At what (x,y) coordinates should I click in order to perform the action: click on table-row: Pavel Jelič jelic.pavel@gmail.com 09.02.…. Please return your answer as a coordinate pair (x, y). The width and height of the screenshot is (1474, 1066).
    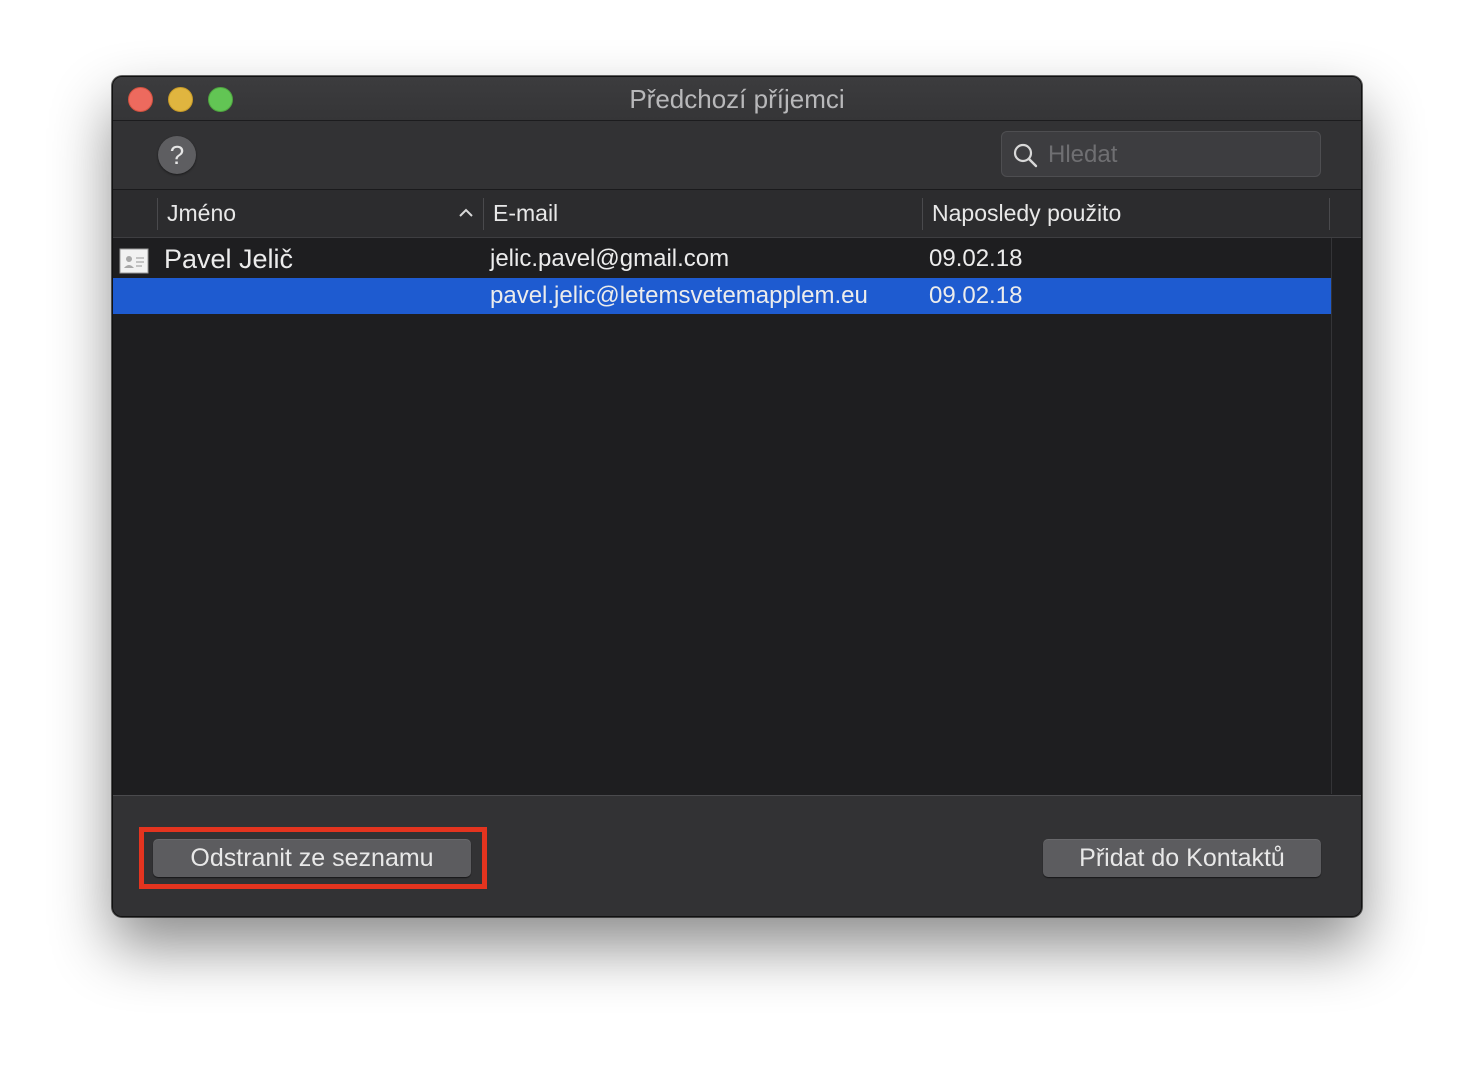
    Looking at the image, I should click on (722, 259).